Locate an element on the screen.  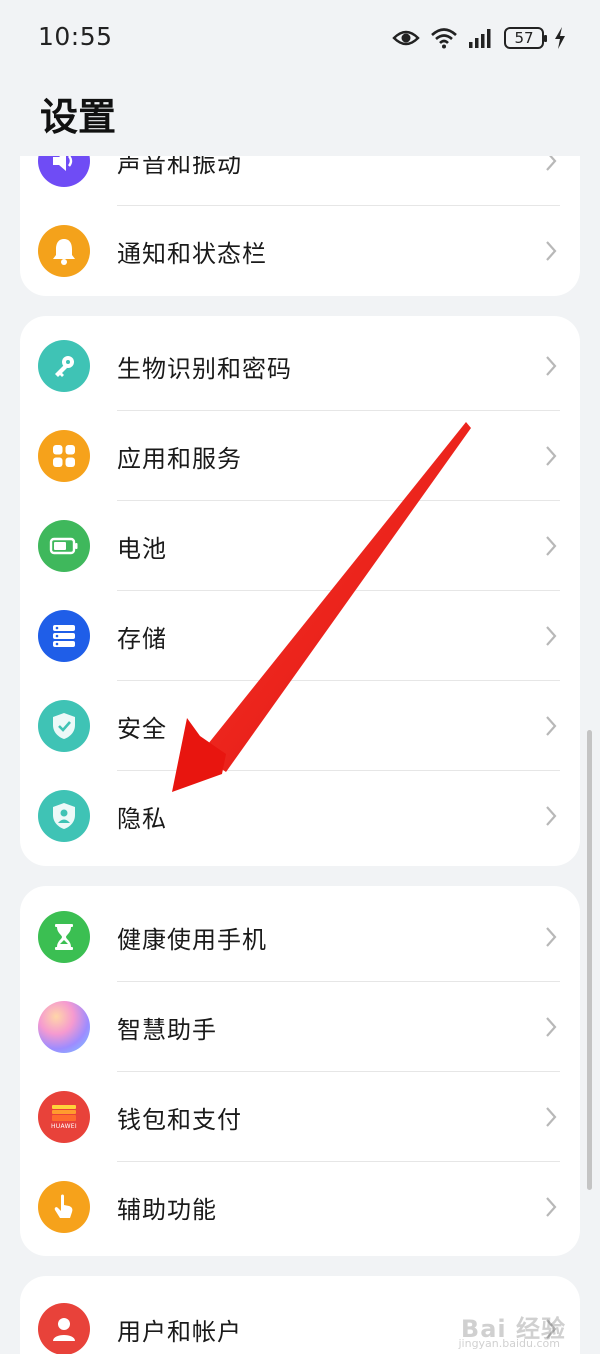
settings-item-label: 生物识别和密码 is located at coordinates (204, 369).